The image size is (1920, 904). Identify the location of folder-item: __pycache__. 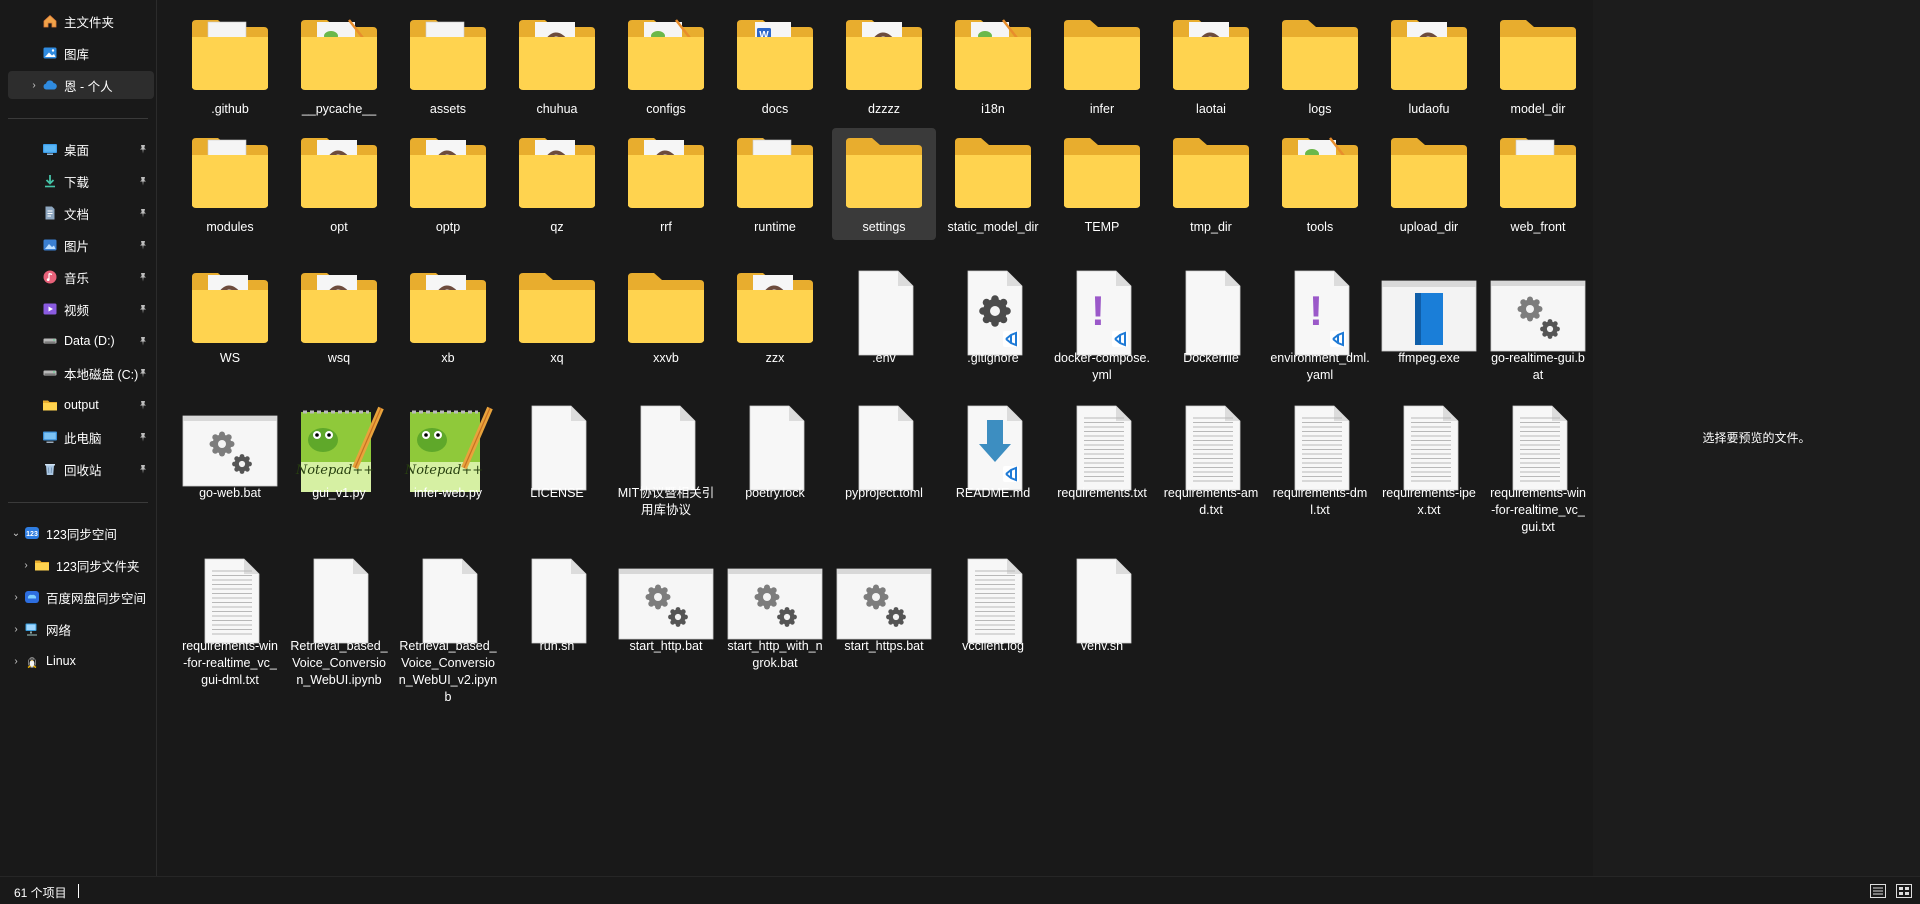
(339, 66).